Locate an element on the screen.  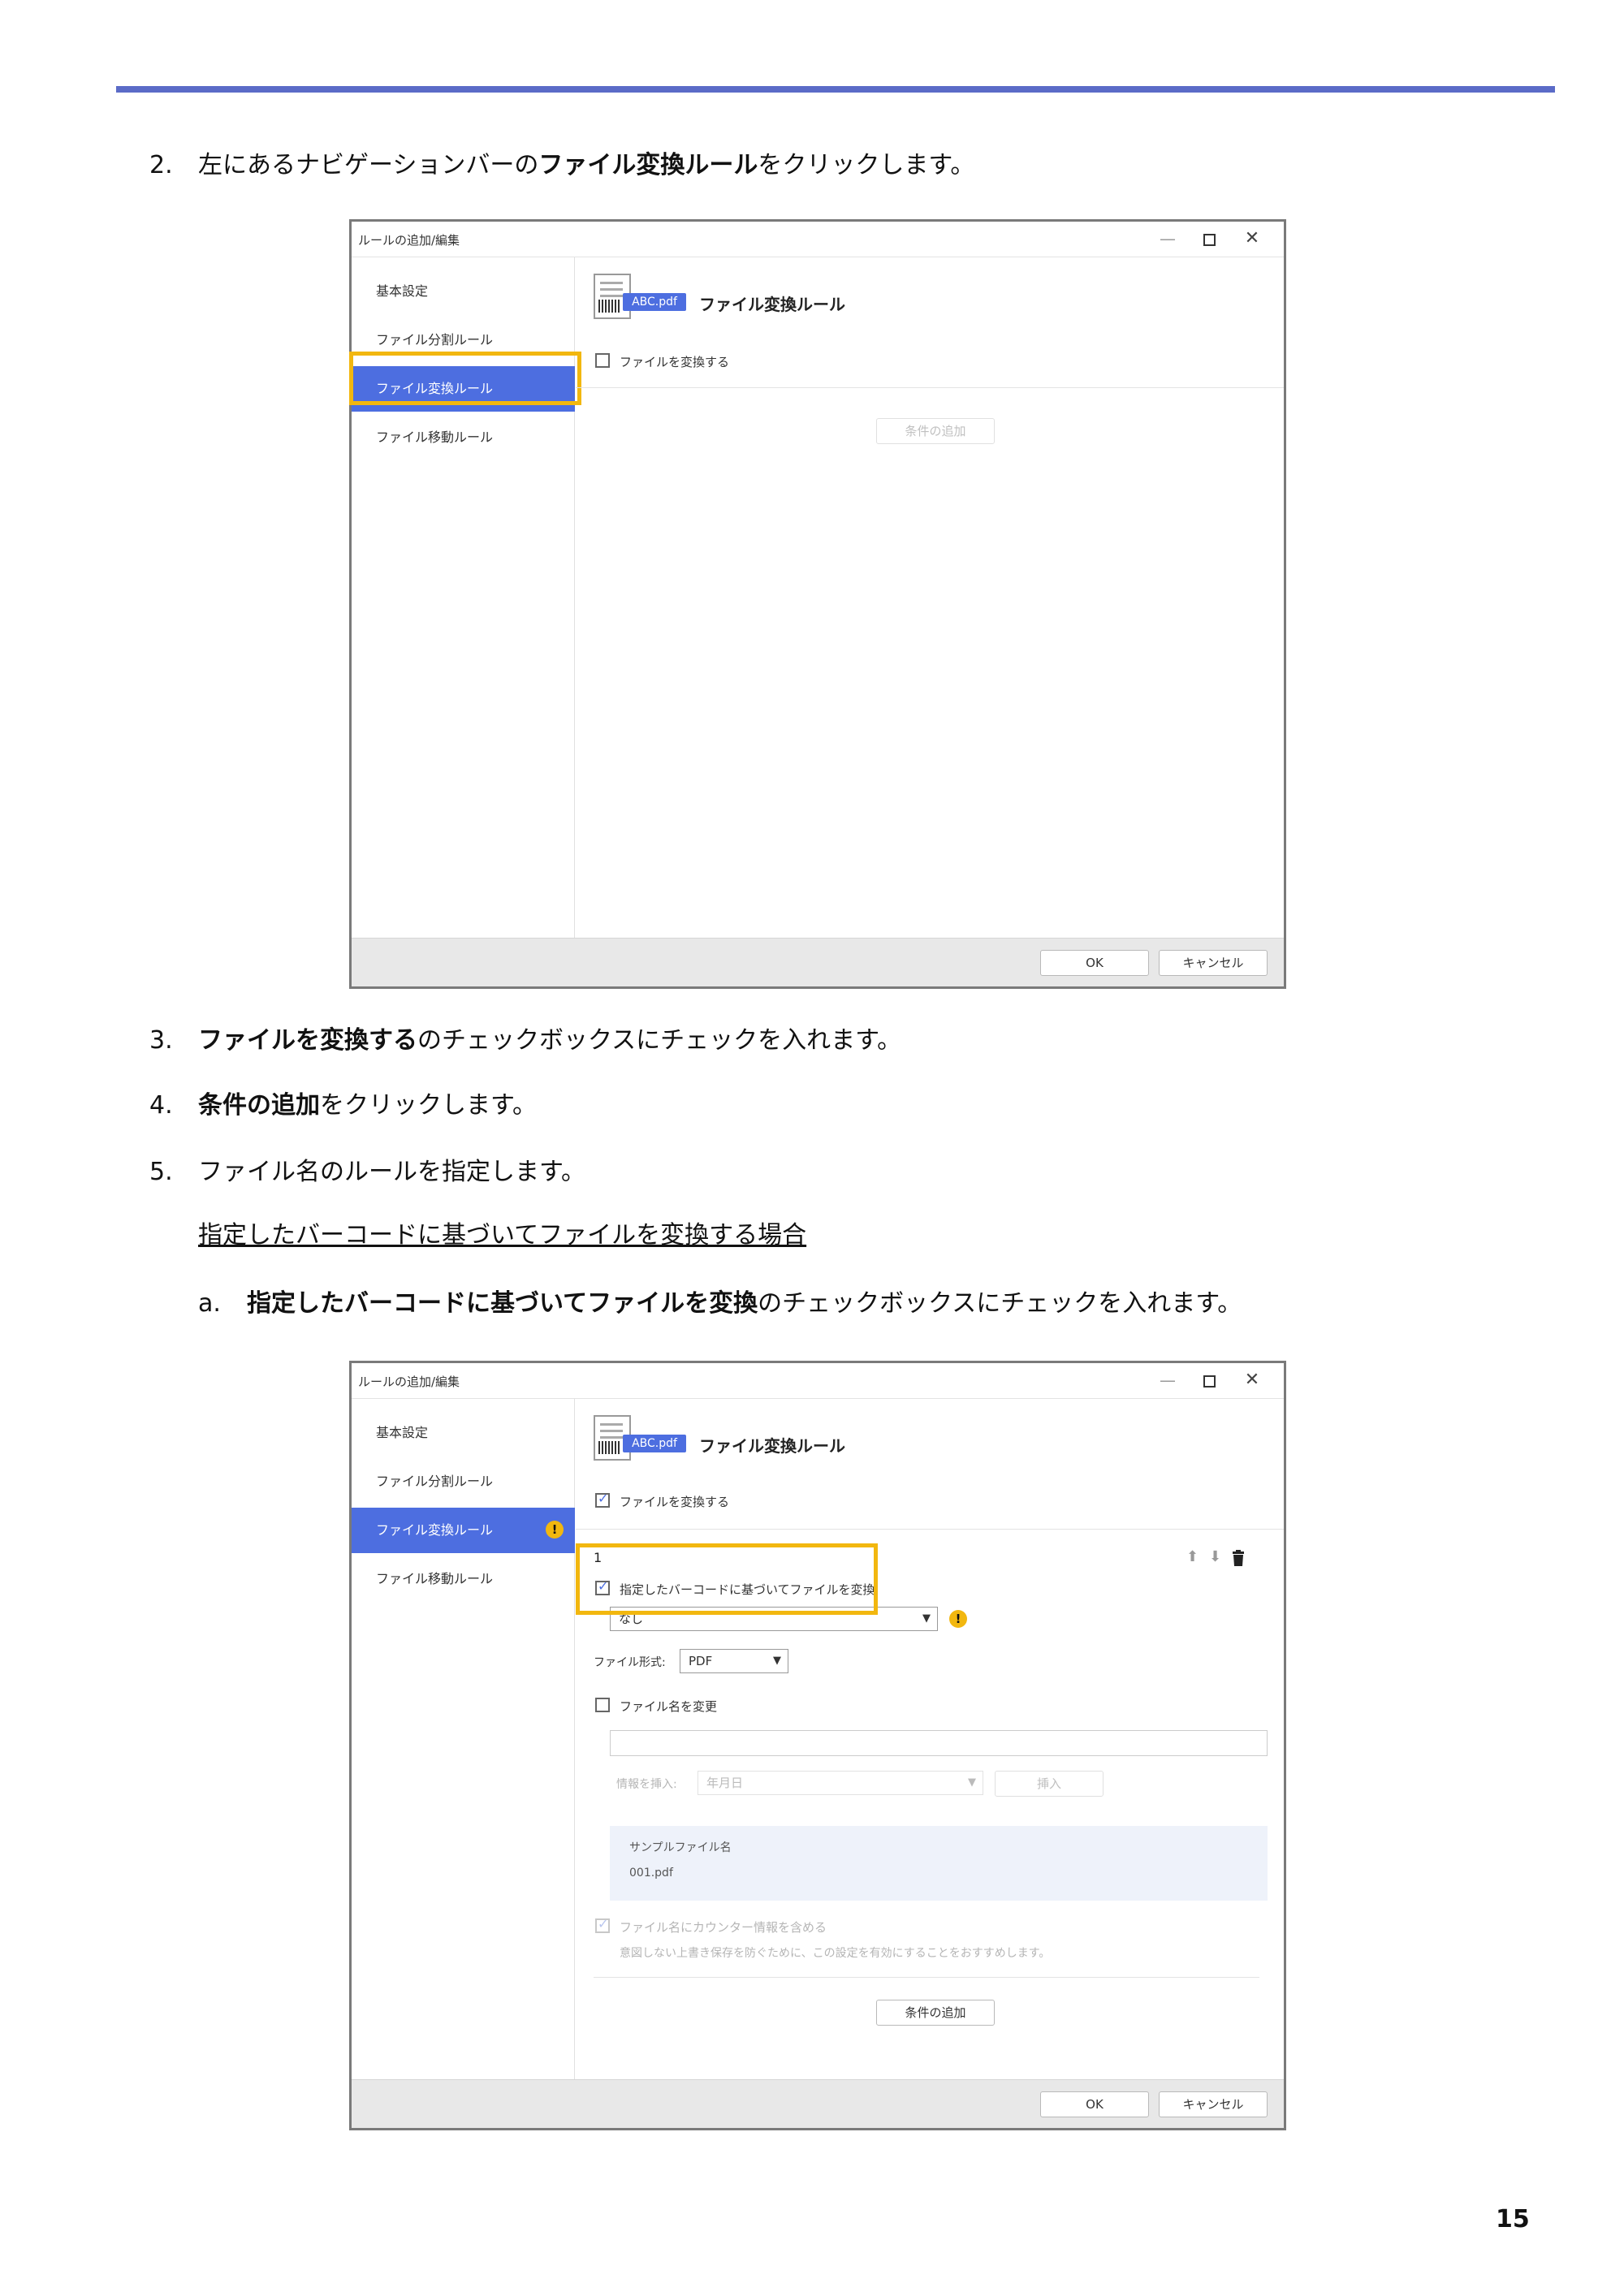
rename-file-checkbox is located at coordinates (603, 1705).